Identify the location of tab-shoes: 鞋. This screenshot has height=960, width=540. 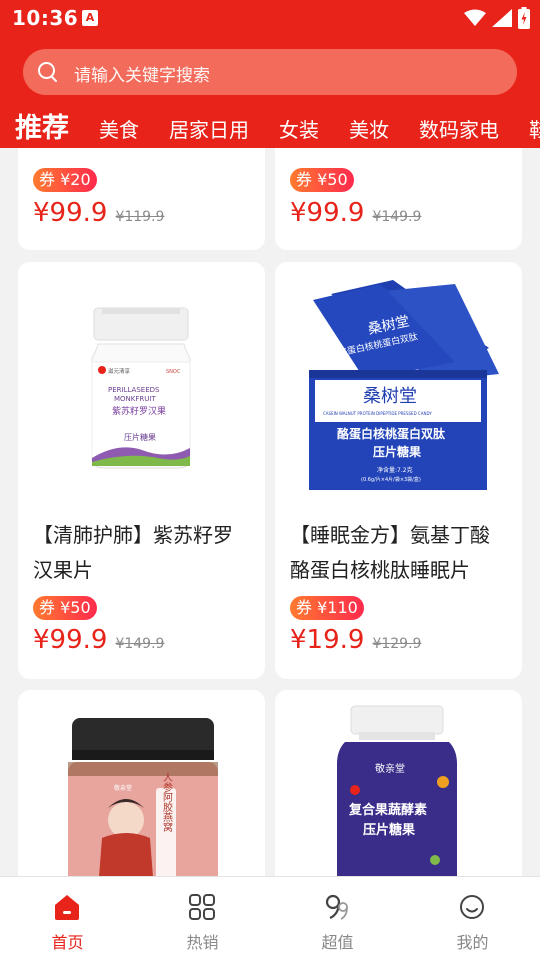
(534, 128).